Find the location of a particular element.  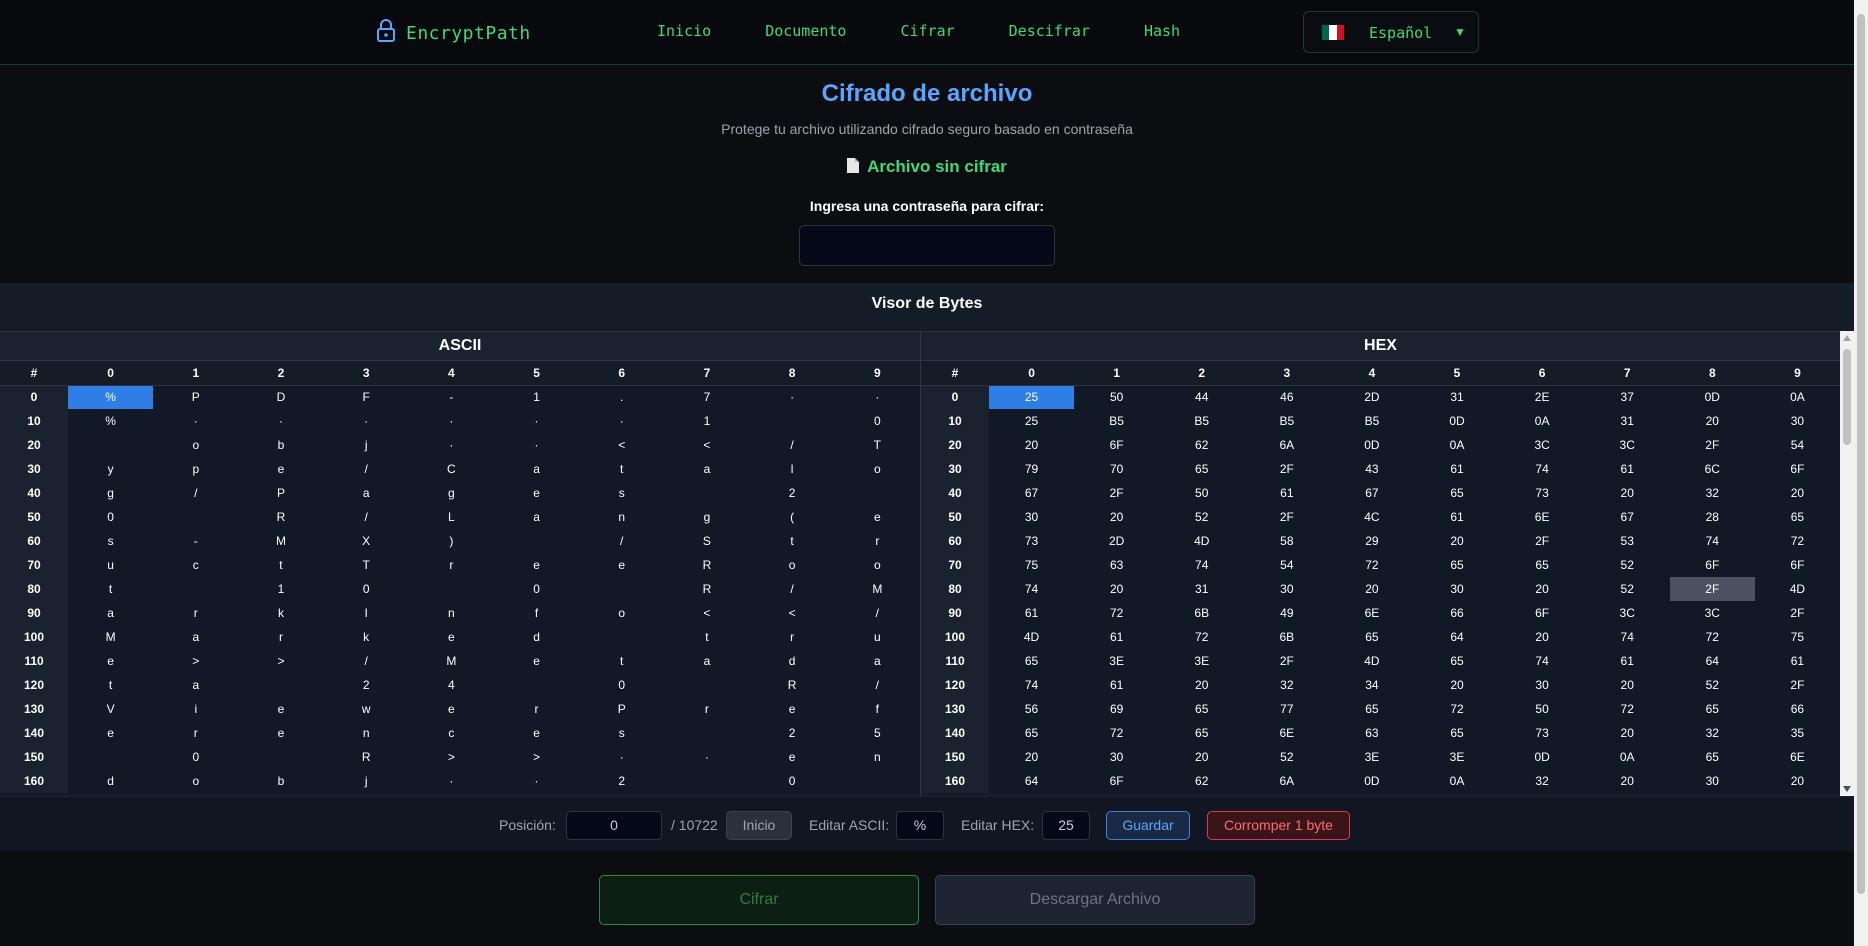

hex-byte-cell: 6E is located at coordinates (1797, 757).